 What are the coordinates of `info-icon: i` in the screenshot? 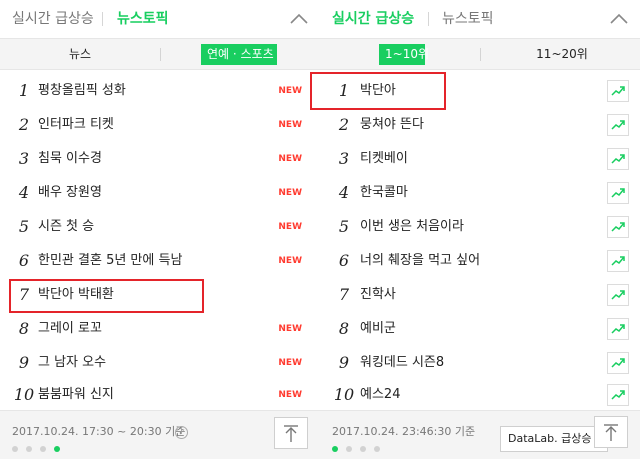 It's located at (181, 432).